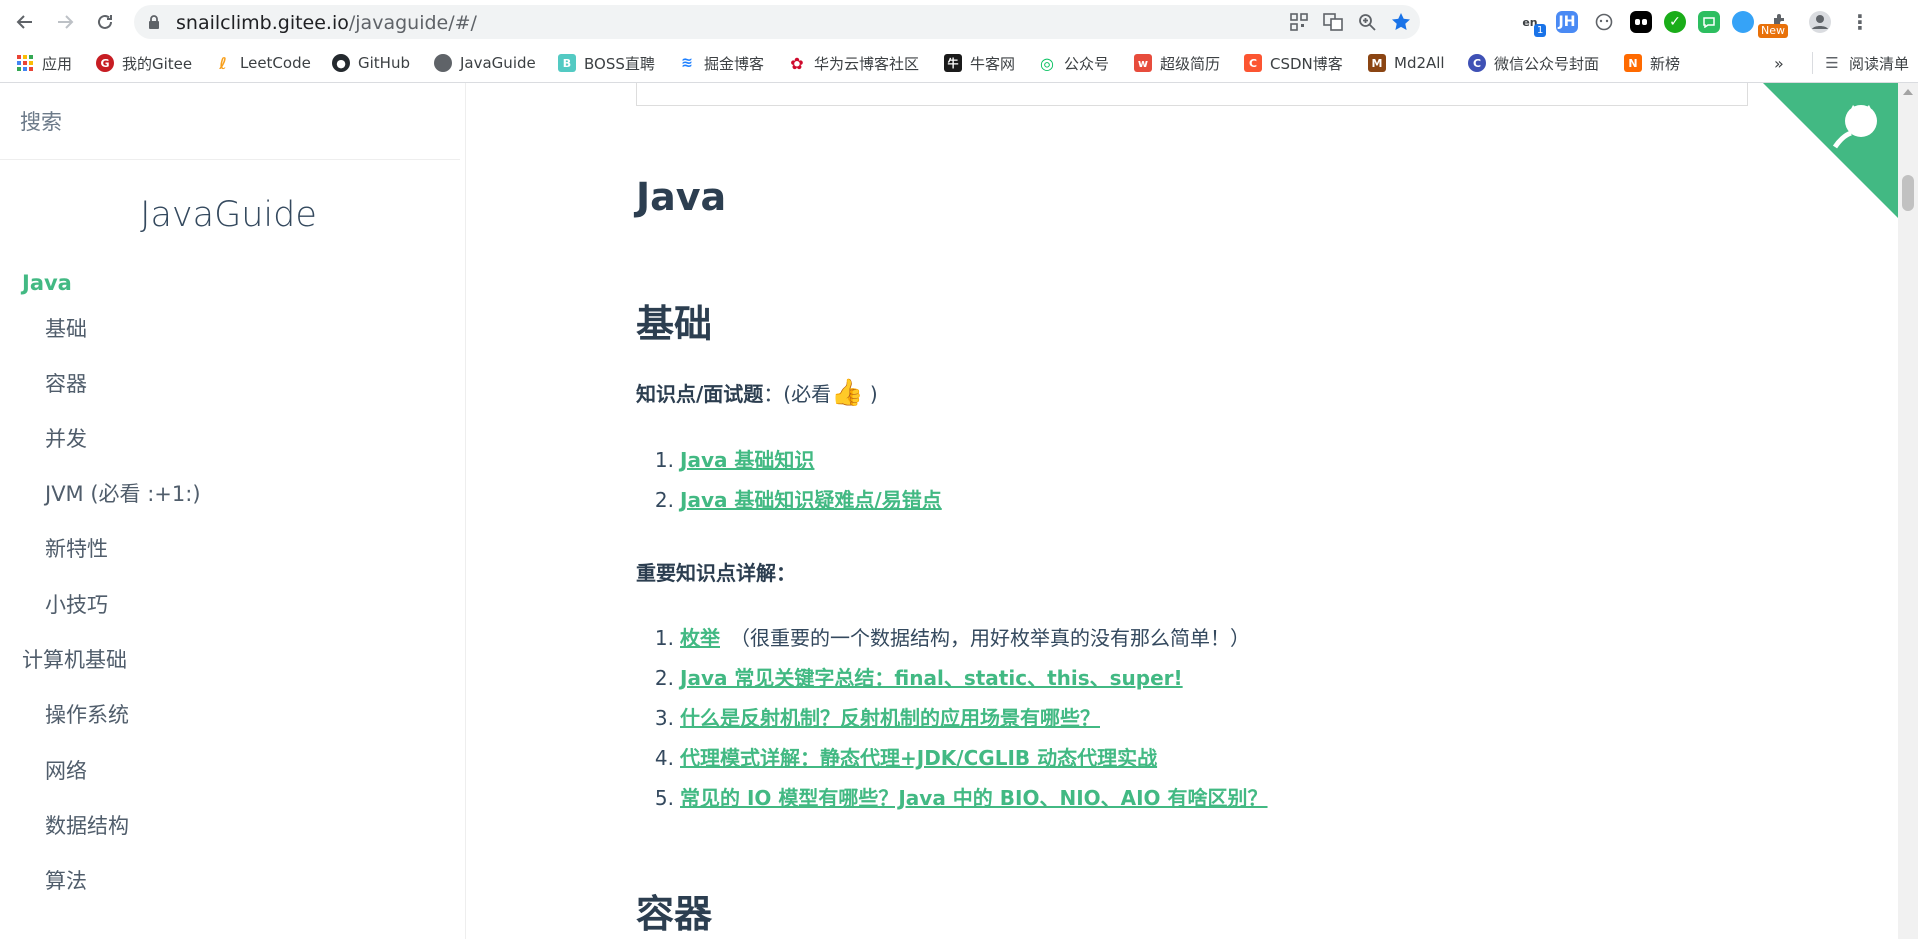 This screenshot has width=1918, height=939. I want to click on reading-list-button: ☰ 阅读清单, so click(1860, 63).